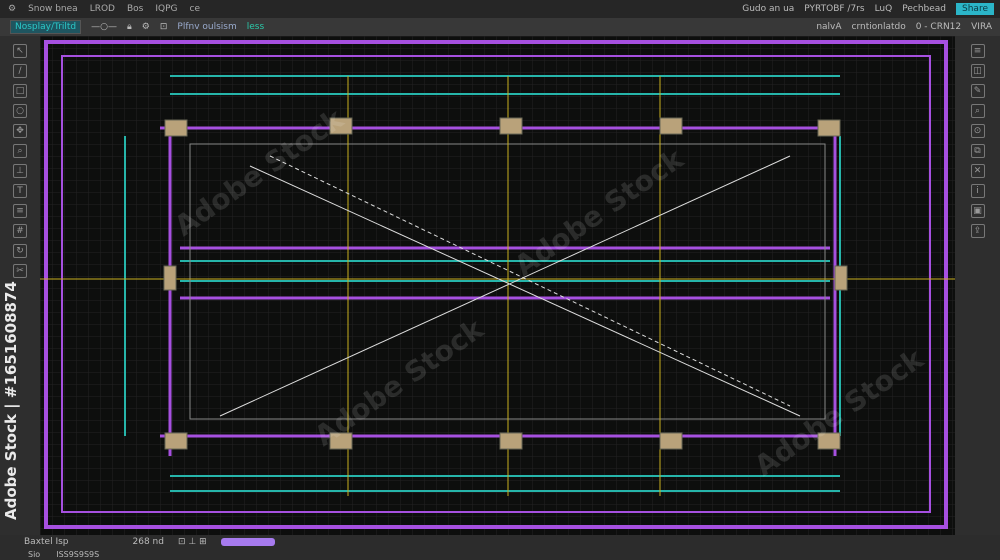 This screenshot has width=1000, height=560. Describe the element at coordinates (20, 211) in the screenshot. I see `layer-tool-icon: ≡` at that location.